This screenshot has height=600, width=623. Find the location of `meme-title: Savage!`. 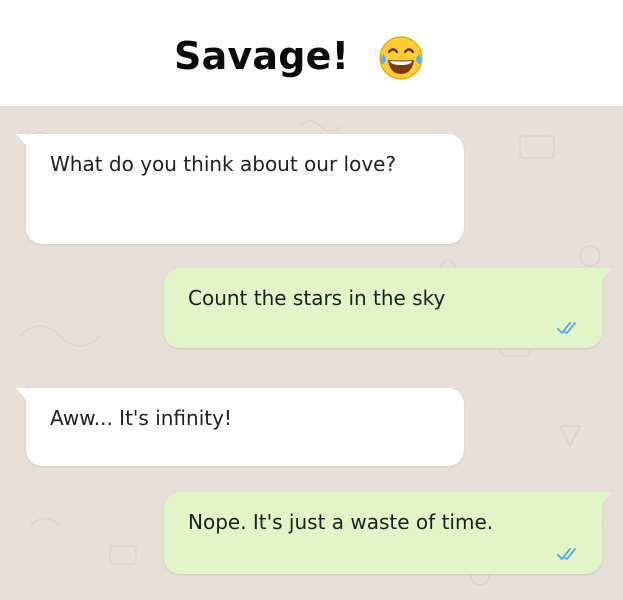

meme-title: Savage! is located at coordinates (262, 56).